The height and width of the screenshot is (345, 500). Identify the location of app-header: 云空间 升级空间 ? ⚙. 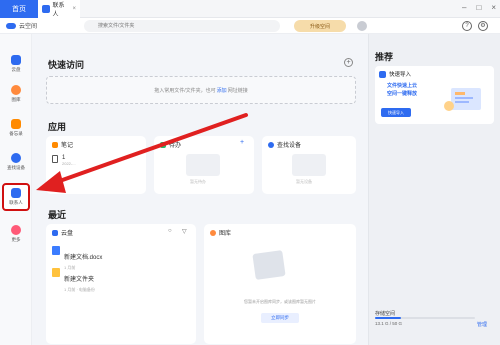
(250, 26).